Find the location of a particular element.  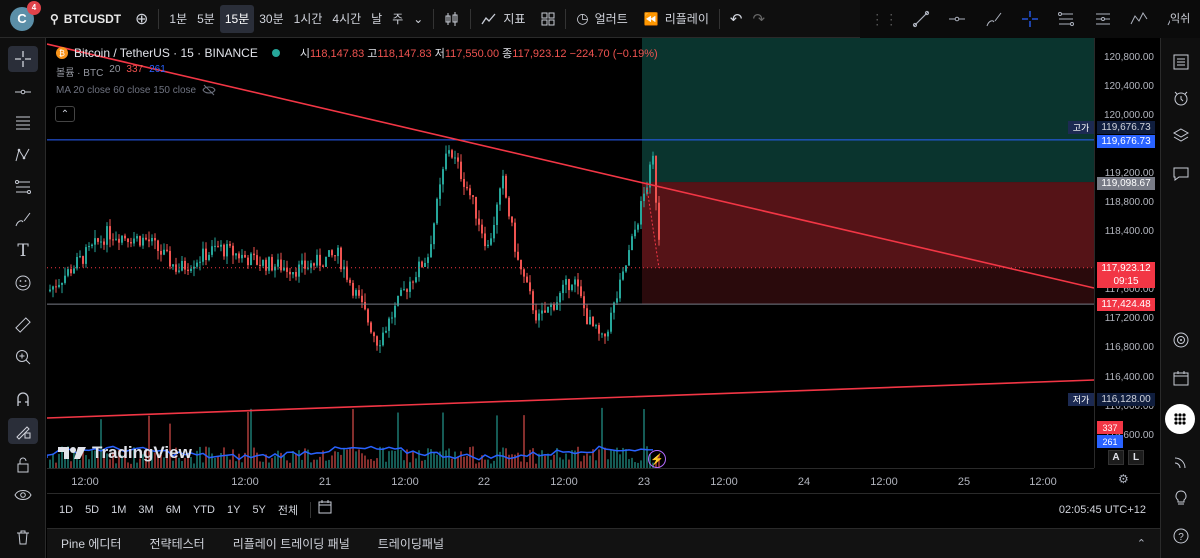

range-3m: 3M is located at coordinates (145, 510).